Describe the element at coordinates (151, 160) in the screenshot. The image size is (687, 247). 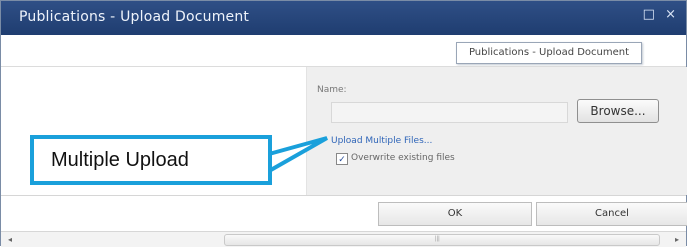
I see `annotation-callout: Multiple Upload` at that location.